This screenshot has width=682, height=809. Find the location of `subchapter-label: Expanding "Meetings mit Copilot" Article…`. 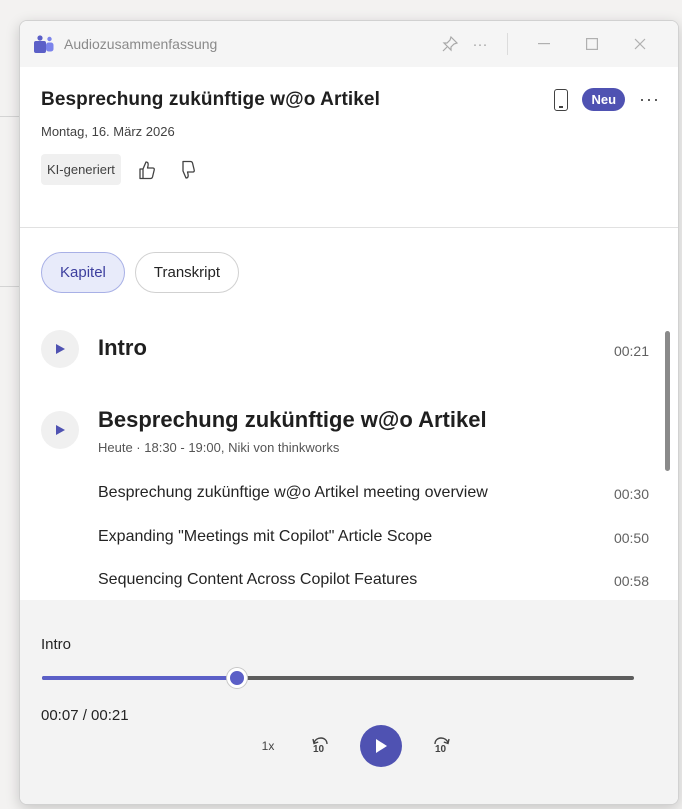

subchapter-label: Expanding "Meetings mit Copilot" Article… is located at coordinates (265, 536).